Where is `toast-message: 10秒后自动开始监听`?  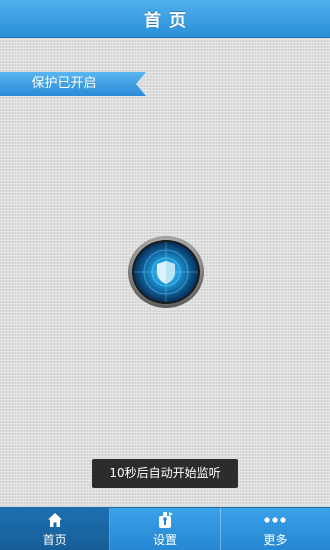
toast-message: 10秒后自动开始监听 is located at coordinates (165, 473).